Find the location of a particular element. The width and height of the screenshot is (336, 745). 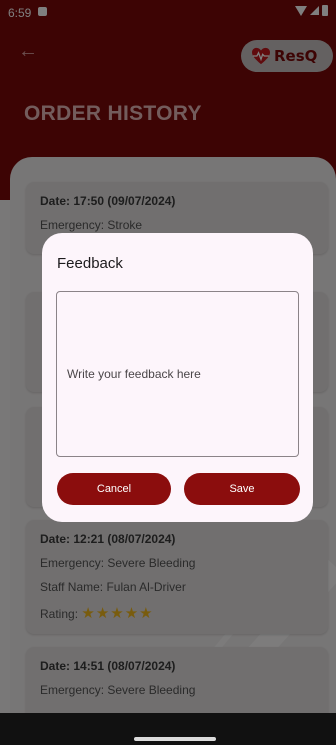

navigation-bar is located at coordinates (168, 729).